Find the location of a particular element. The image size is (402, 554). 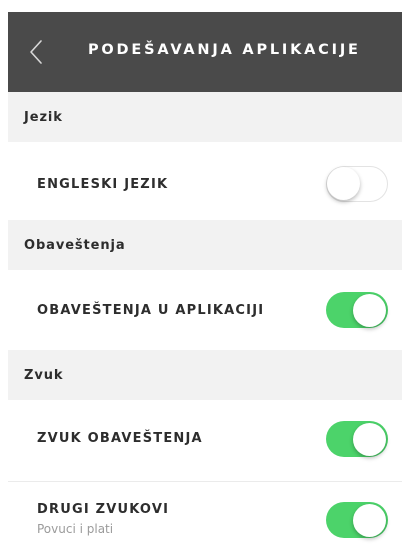

setting-label: ZVUK OBAVEŠTENJA is located at coordinates (120, 438).